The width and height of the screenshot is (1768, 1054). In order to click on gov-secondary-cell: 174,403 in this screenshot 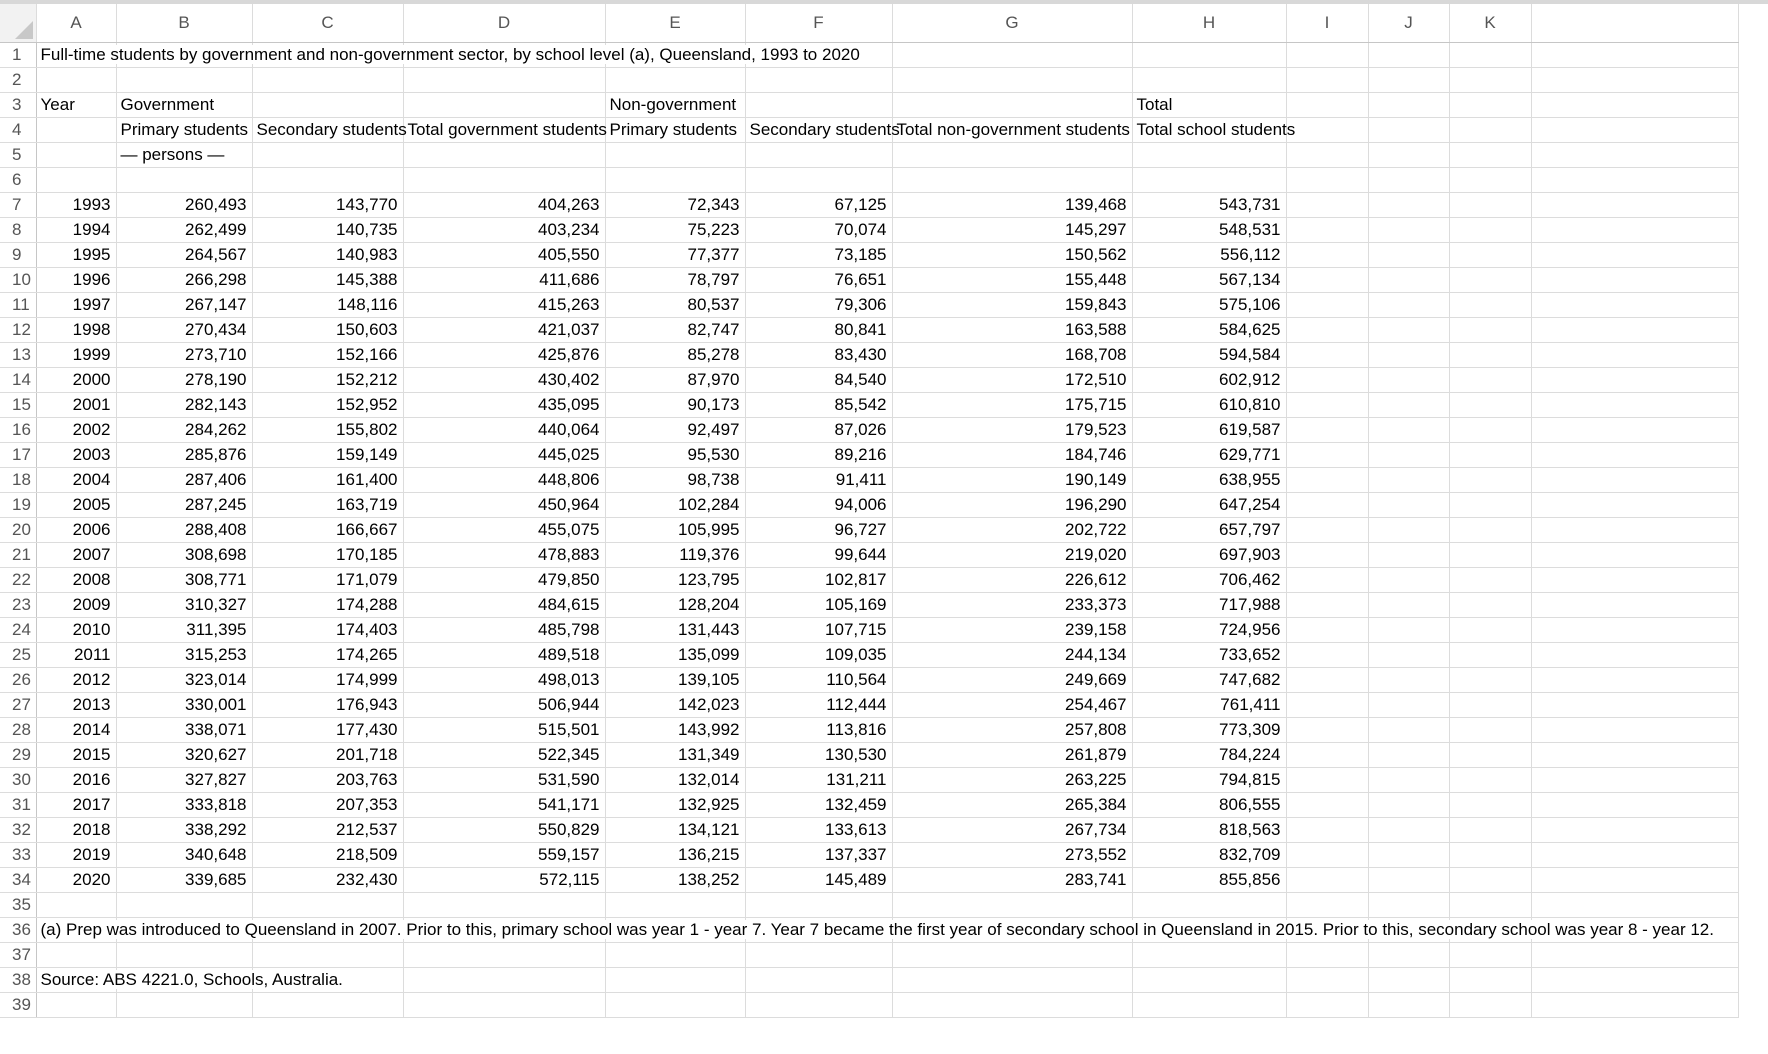, I will do `click(328, 630)`.